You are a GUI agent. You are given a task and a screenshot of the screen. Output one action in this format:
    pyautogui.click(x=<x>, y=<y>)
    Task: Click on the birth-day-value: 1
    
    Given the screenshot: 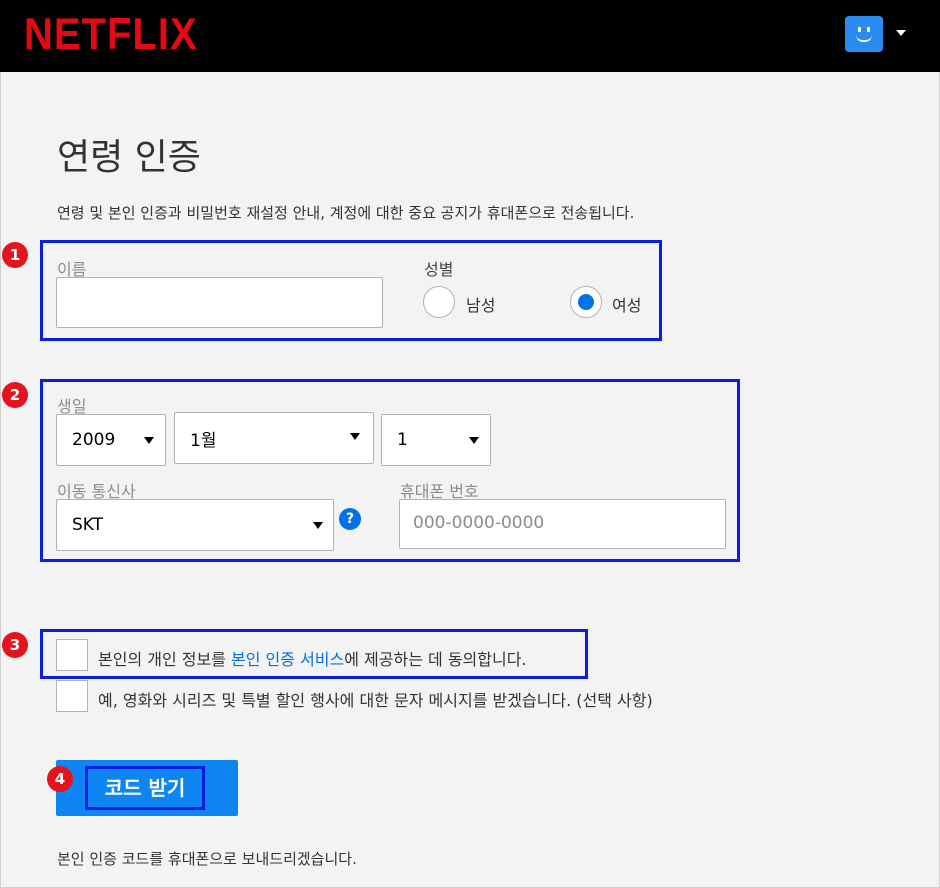 What is the action you would take?
    pyautogui.click(x=402, y=440)
    